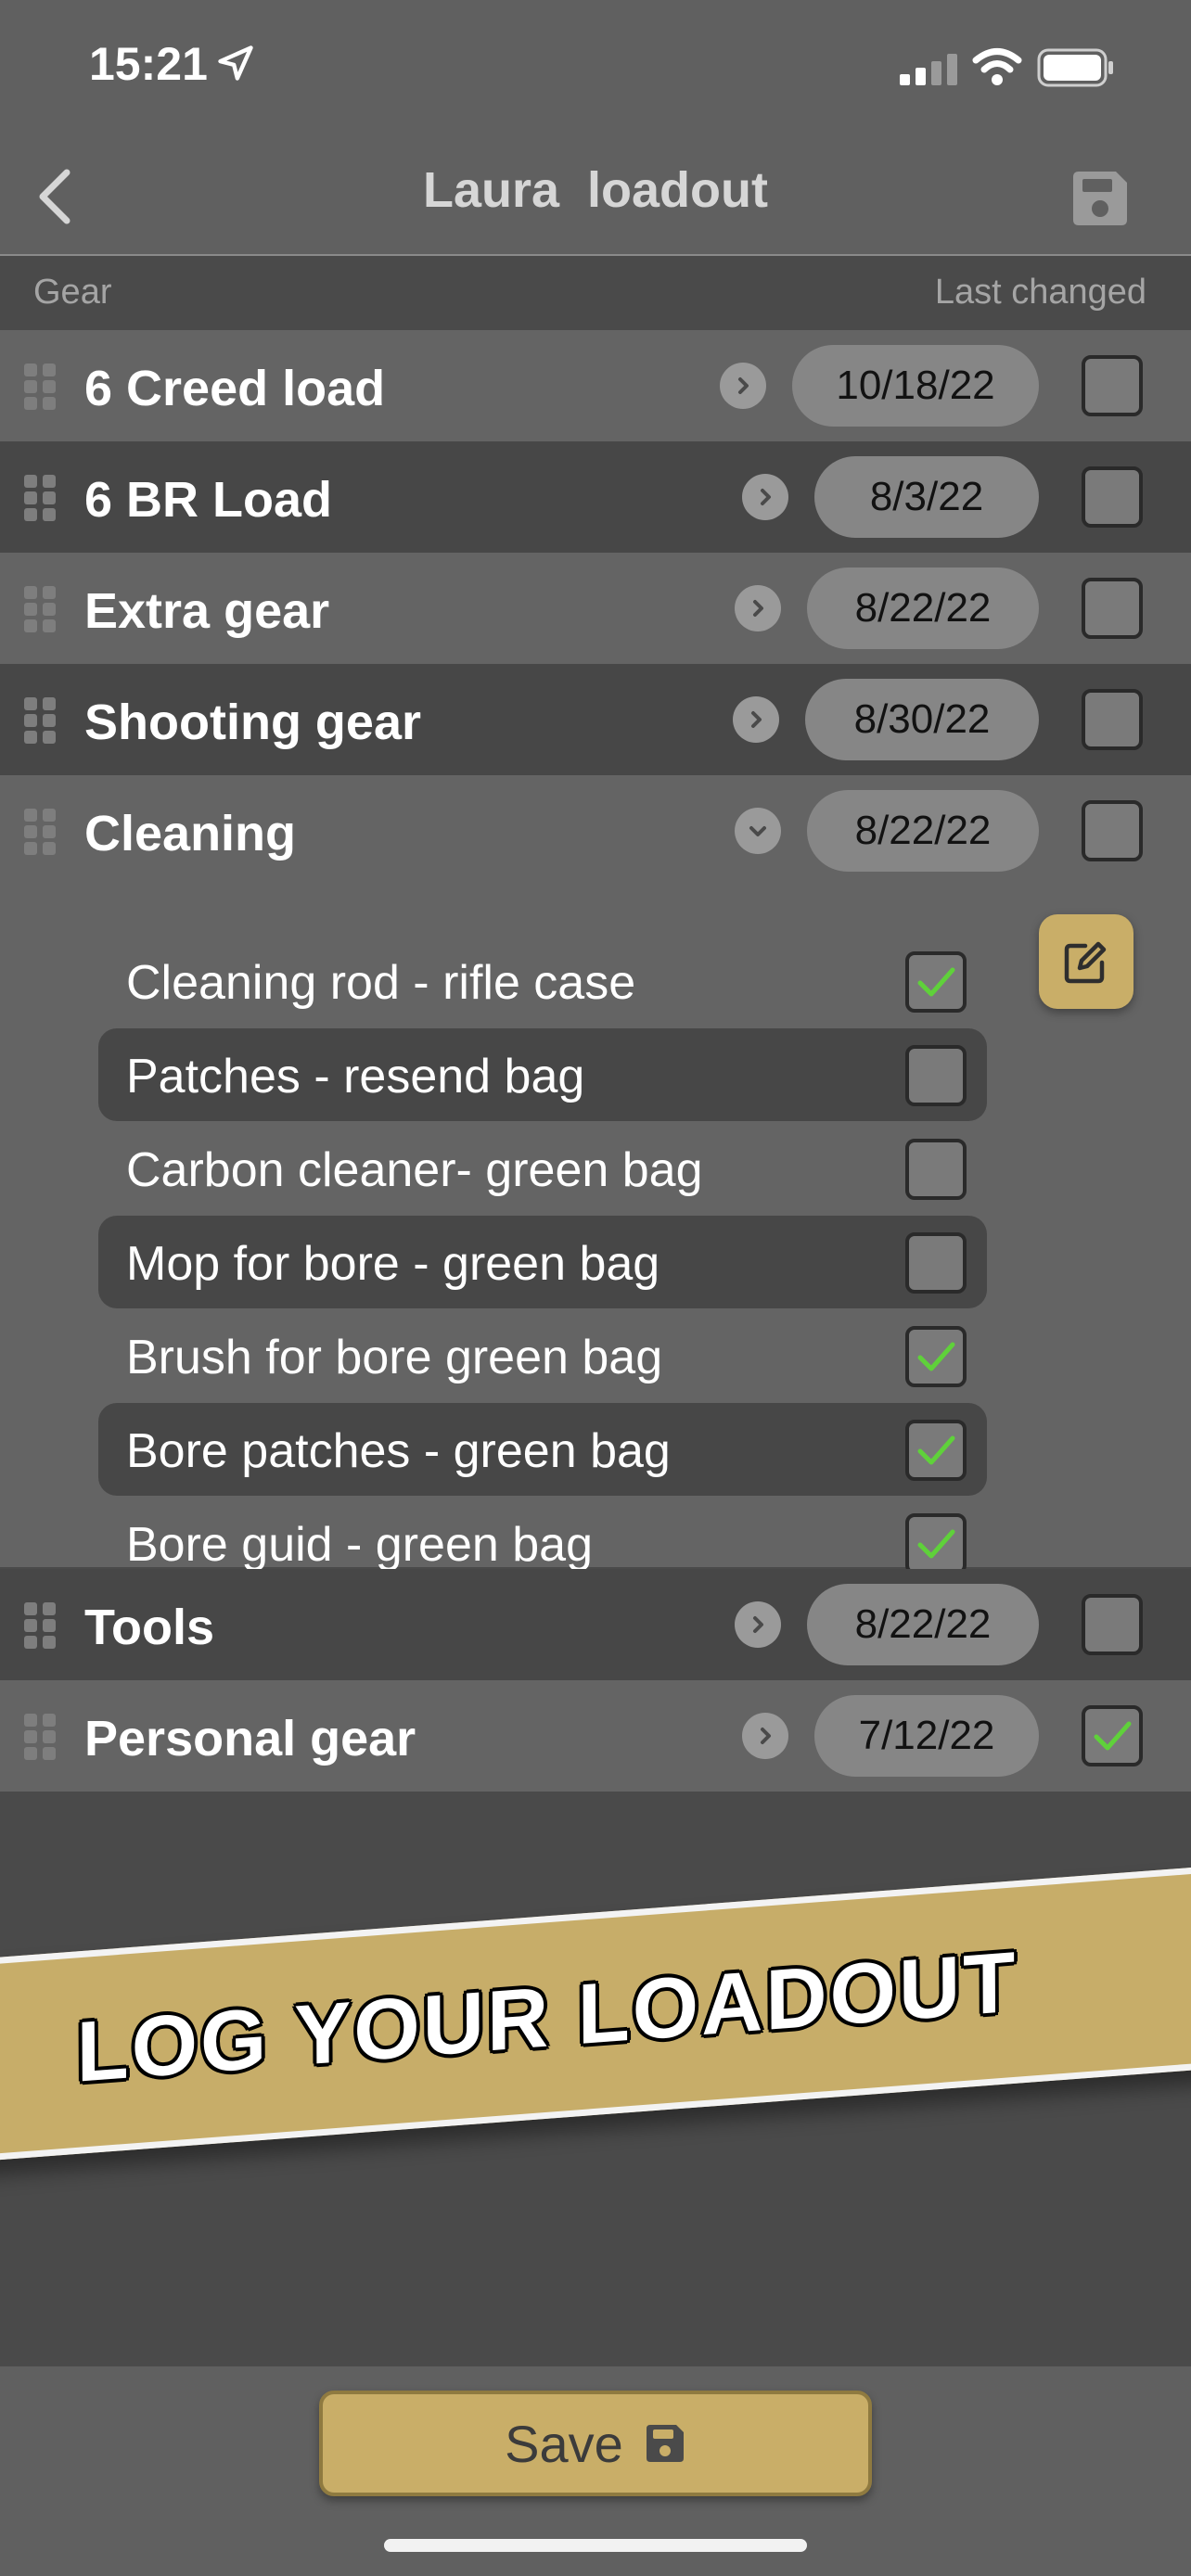 The image size is (1191, 2576). Describe the element at coordinates (148, 64) in the screenshot. I see `status-time: 15:21` at that location.